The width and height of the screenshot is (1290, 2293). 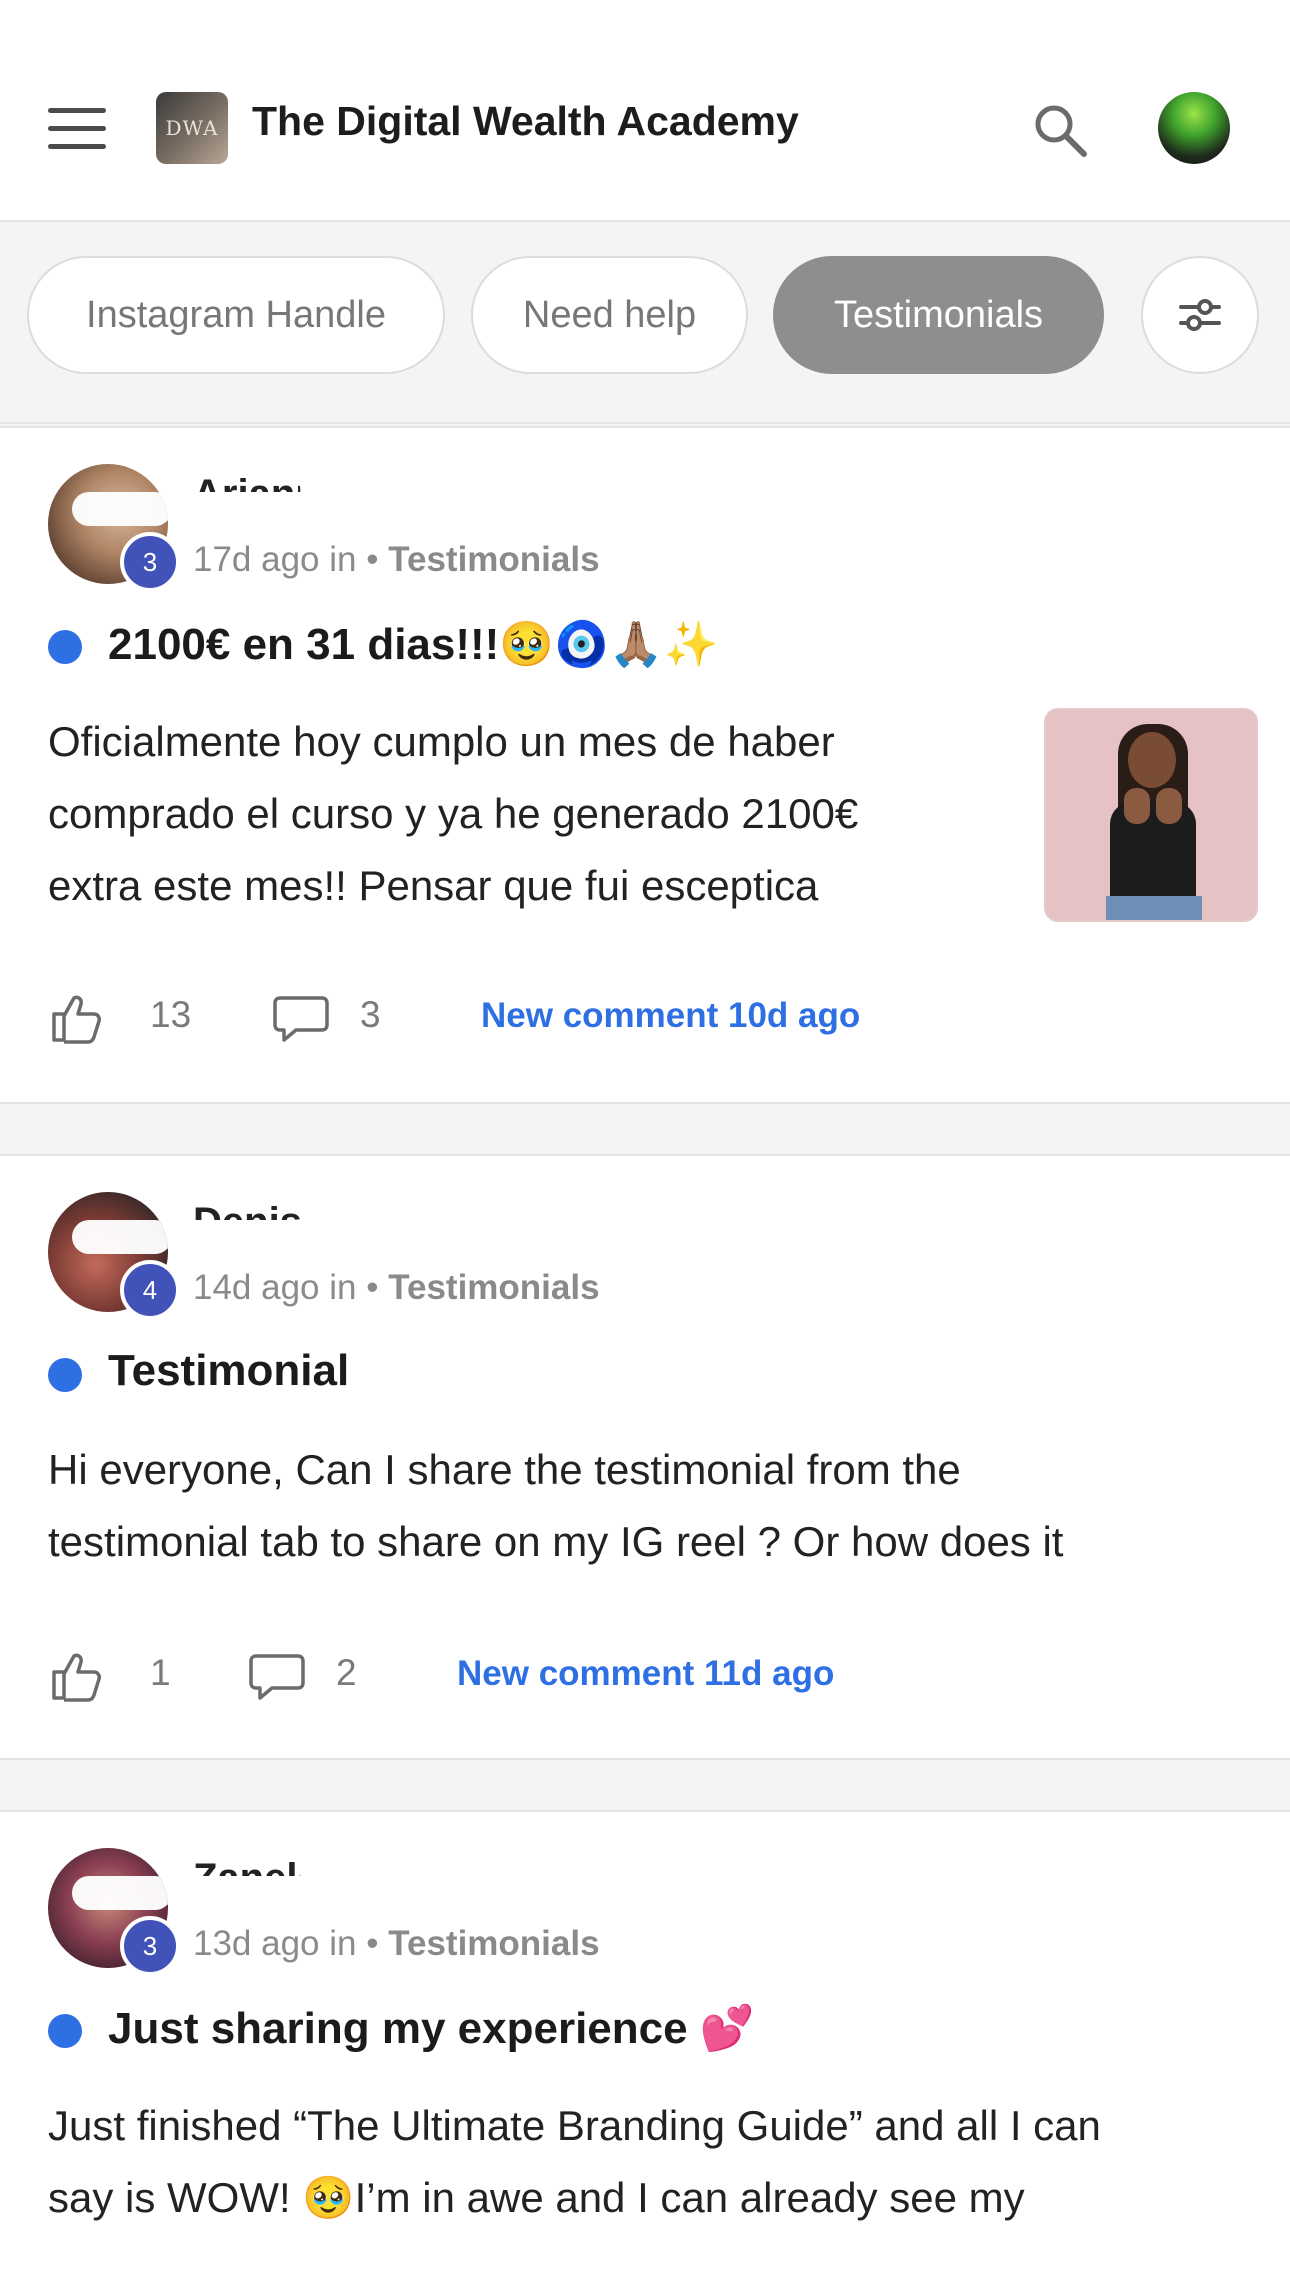 I want to click on post-meta: 13d ago in • Testimonials, so click(x=396, y=1944).